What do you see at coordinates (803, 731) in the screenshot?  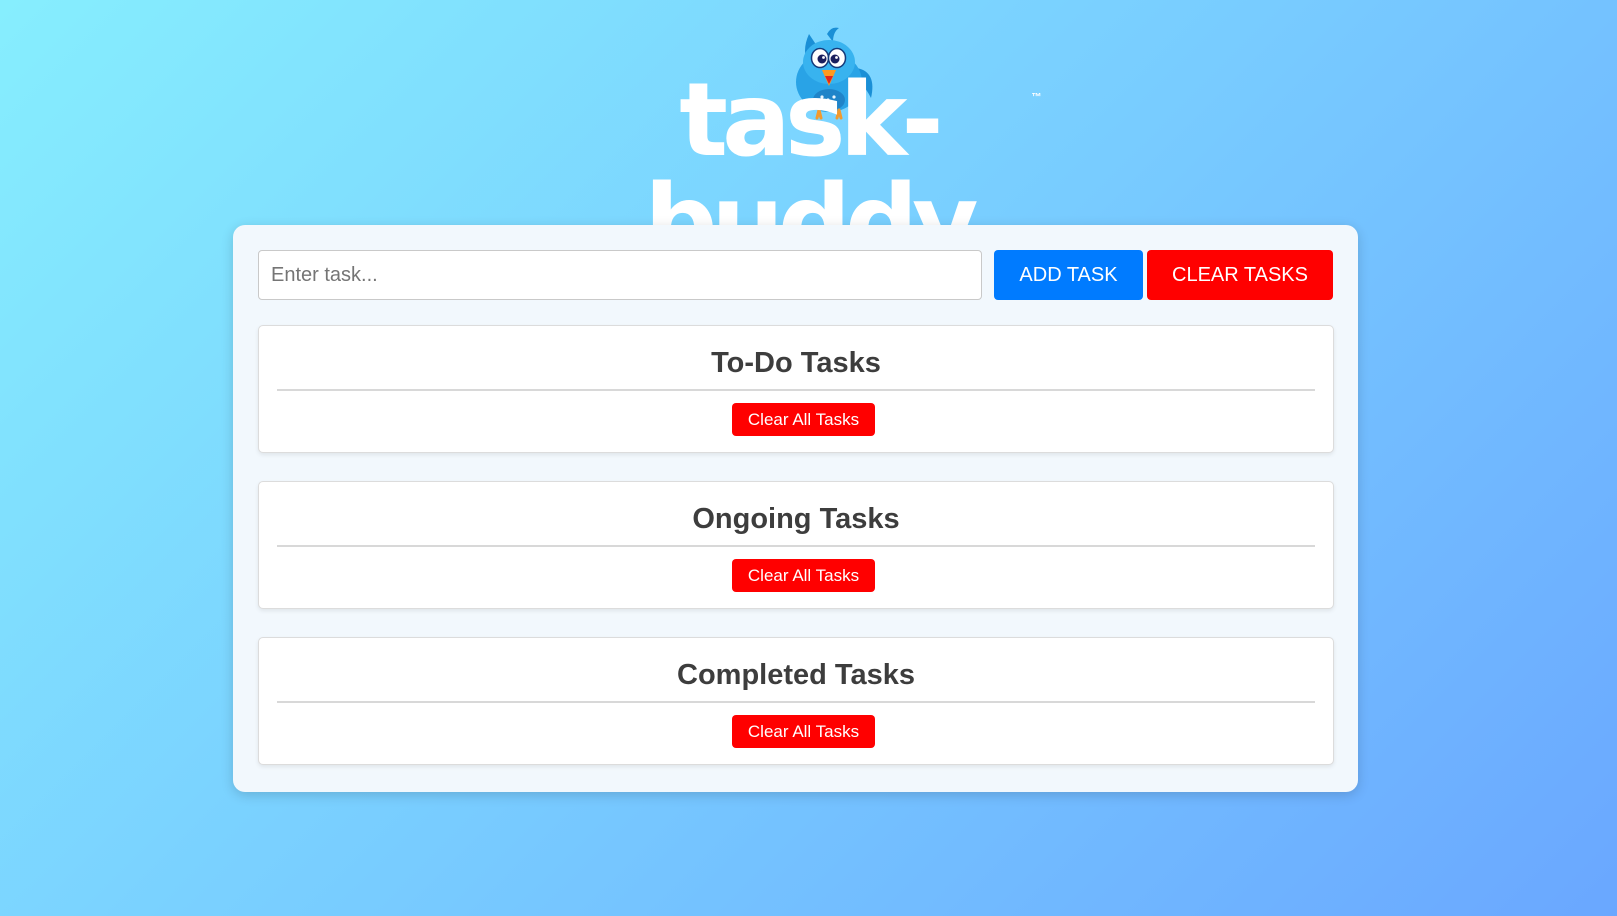 I see `clear-completed-button: Clear All Tasks` at bounding box center [803, 731].